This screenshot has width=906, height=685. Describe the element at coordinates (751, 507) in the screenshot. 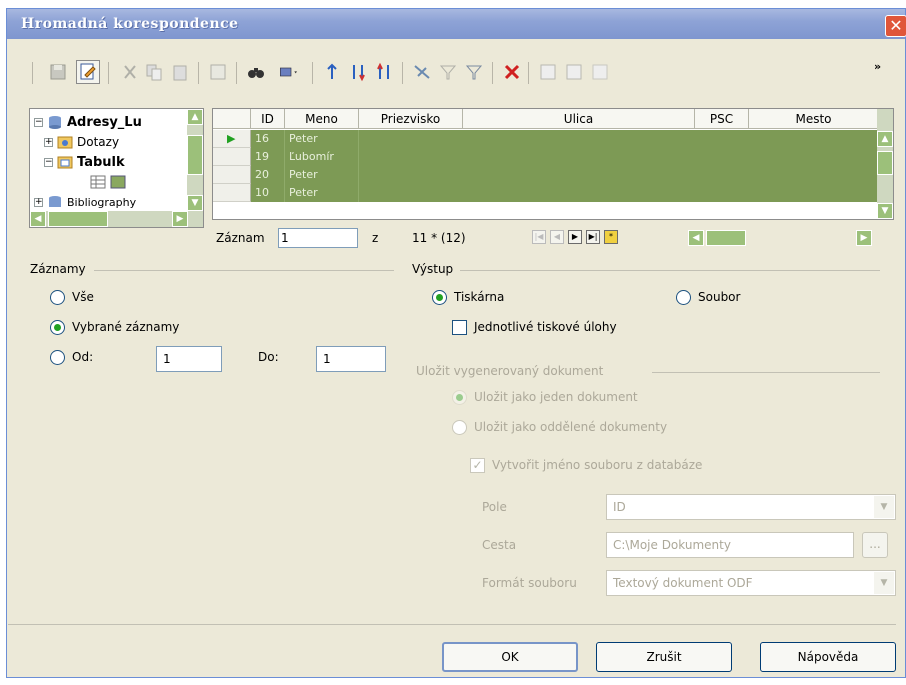

I see `field-select: ID ▼` at that location.